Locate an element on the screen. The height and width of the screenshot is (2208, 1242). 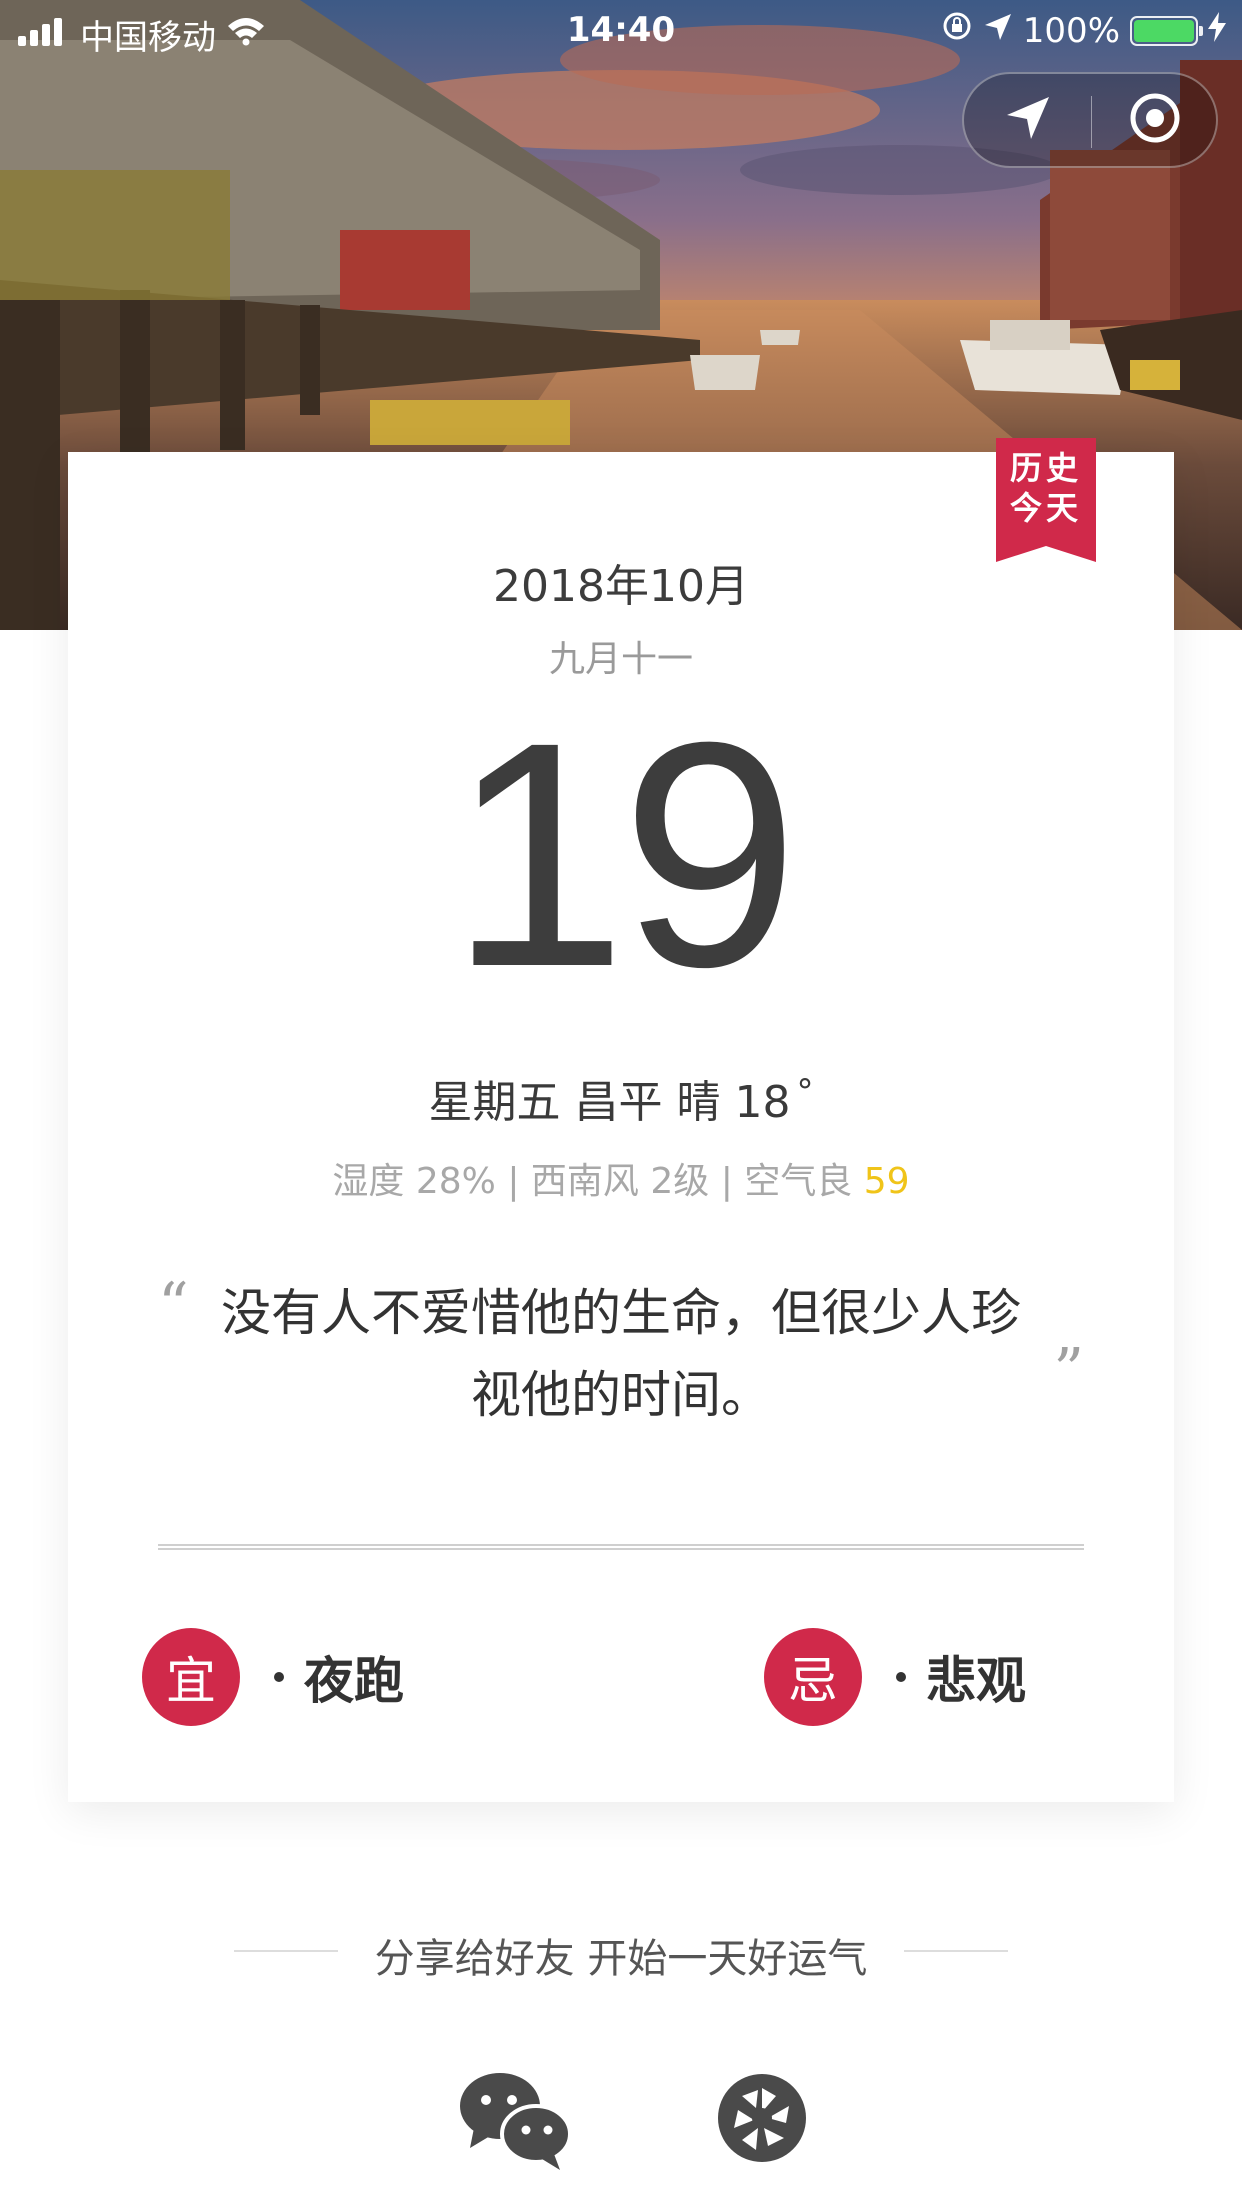
temperature: 18 is located at coordinates (762, 1102).